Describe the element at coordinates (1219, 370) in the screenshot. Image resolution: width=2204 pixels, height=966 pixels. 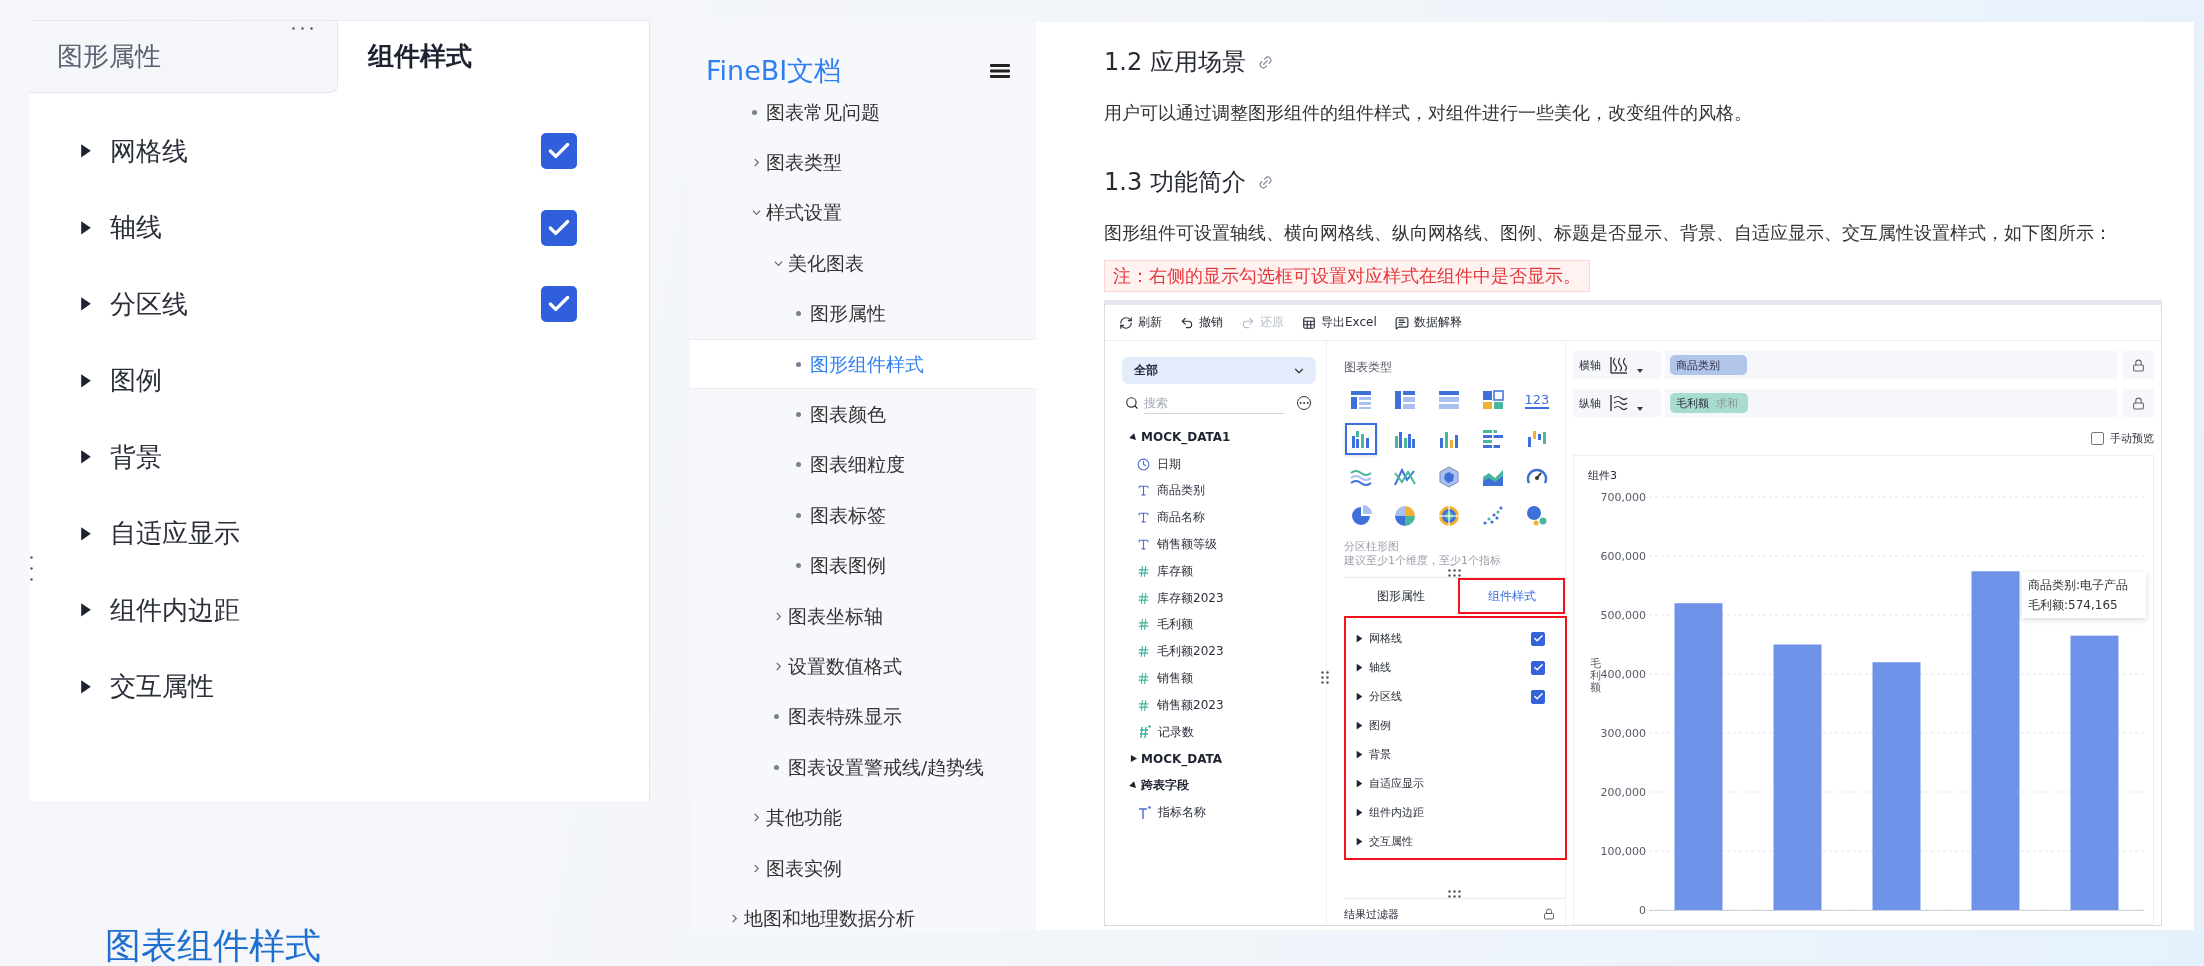
I see `scope-dropdown: 全部` at that location.